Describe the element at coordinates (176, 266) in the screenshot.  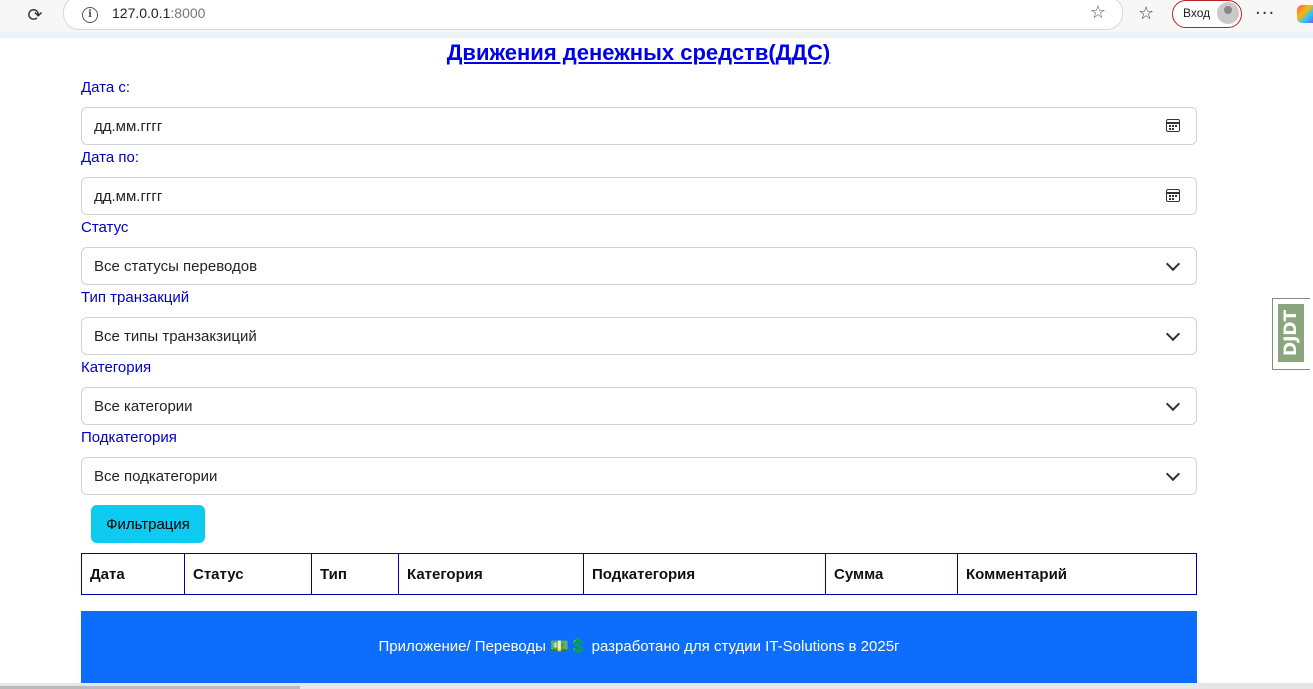
I see `status-value: Все статусы переводов` at that location.